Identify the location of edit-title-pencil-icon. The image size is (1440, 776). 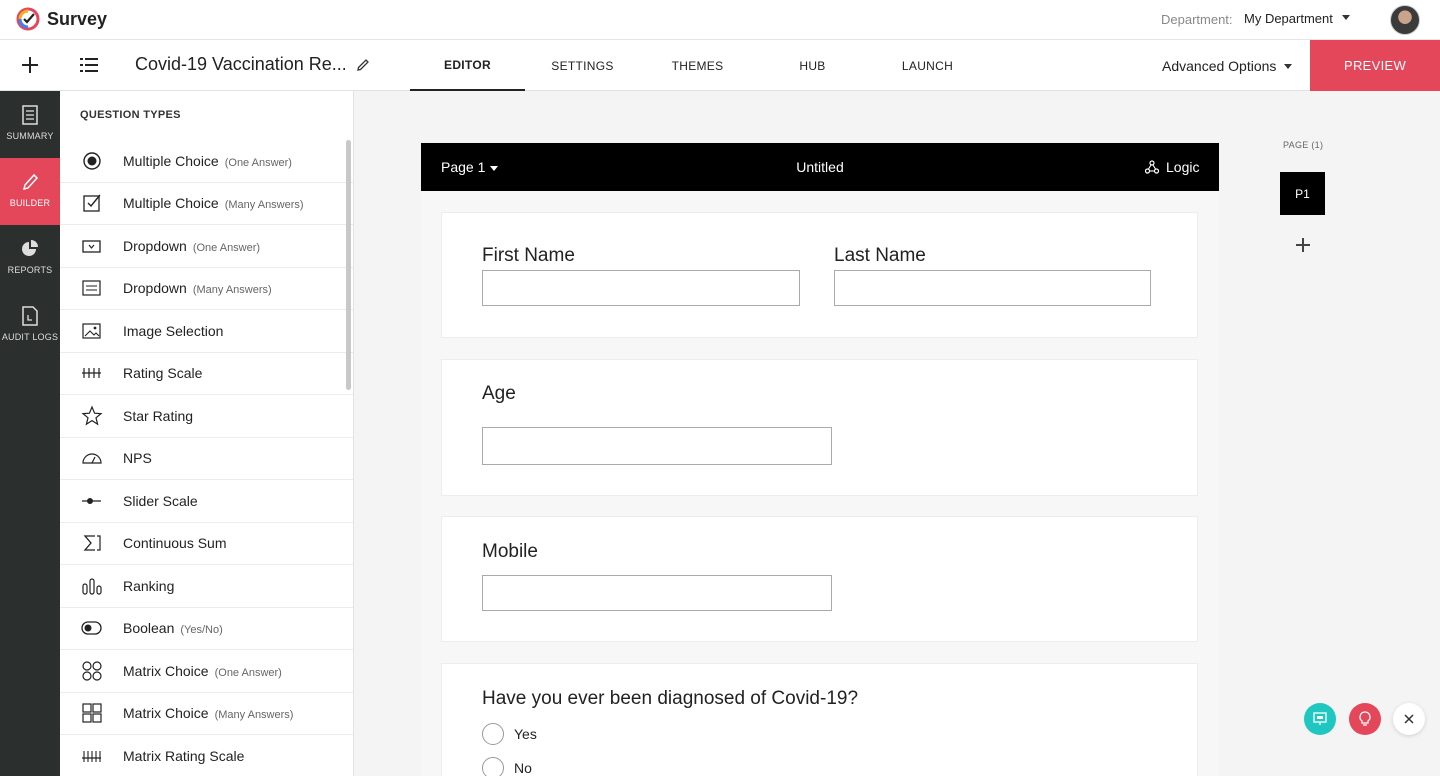
(363, 65).